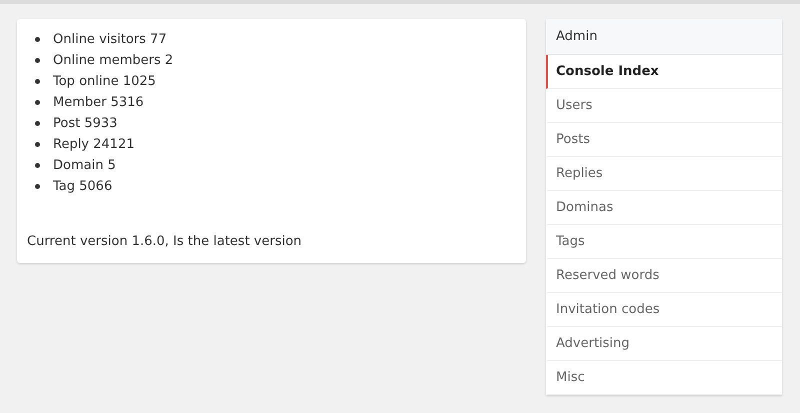  I want to click on stat-text: Top online 1025, so click(104, 81).